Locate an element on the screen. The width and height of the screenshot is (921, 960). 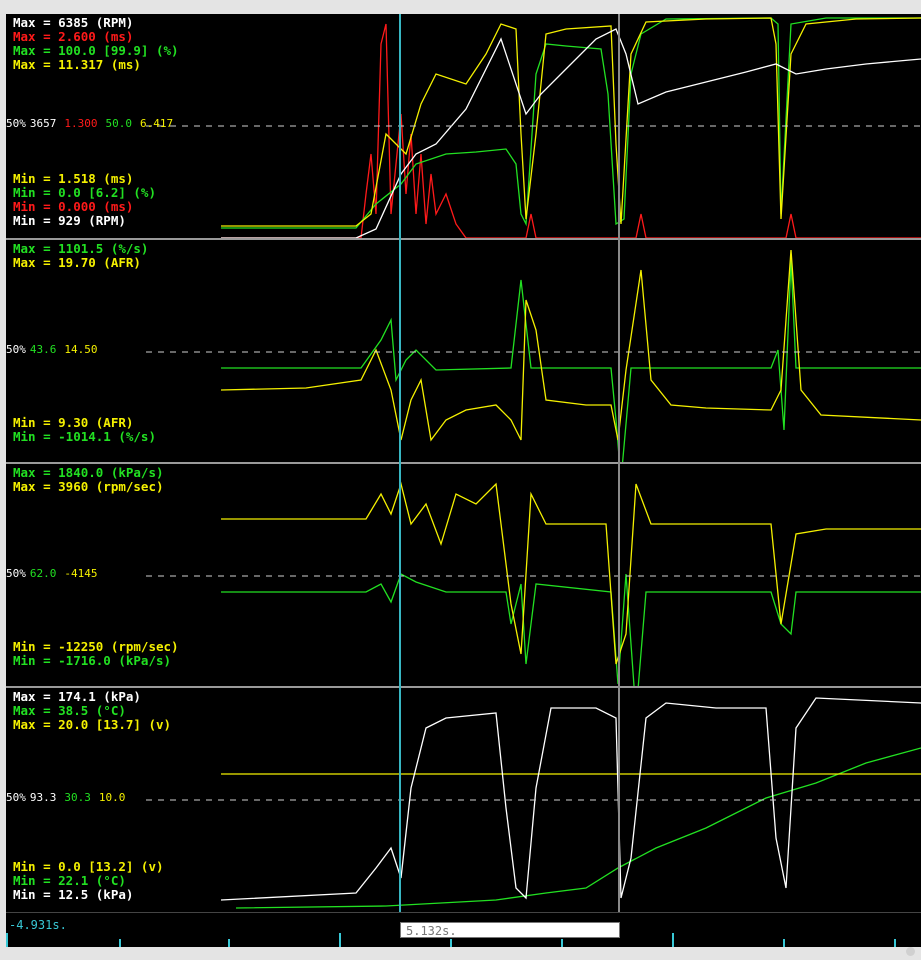
time-scrollbar: -4.931s. 5.132s. is located at coordinates (463, 929).